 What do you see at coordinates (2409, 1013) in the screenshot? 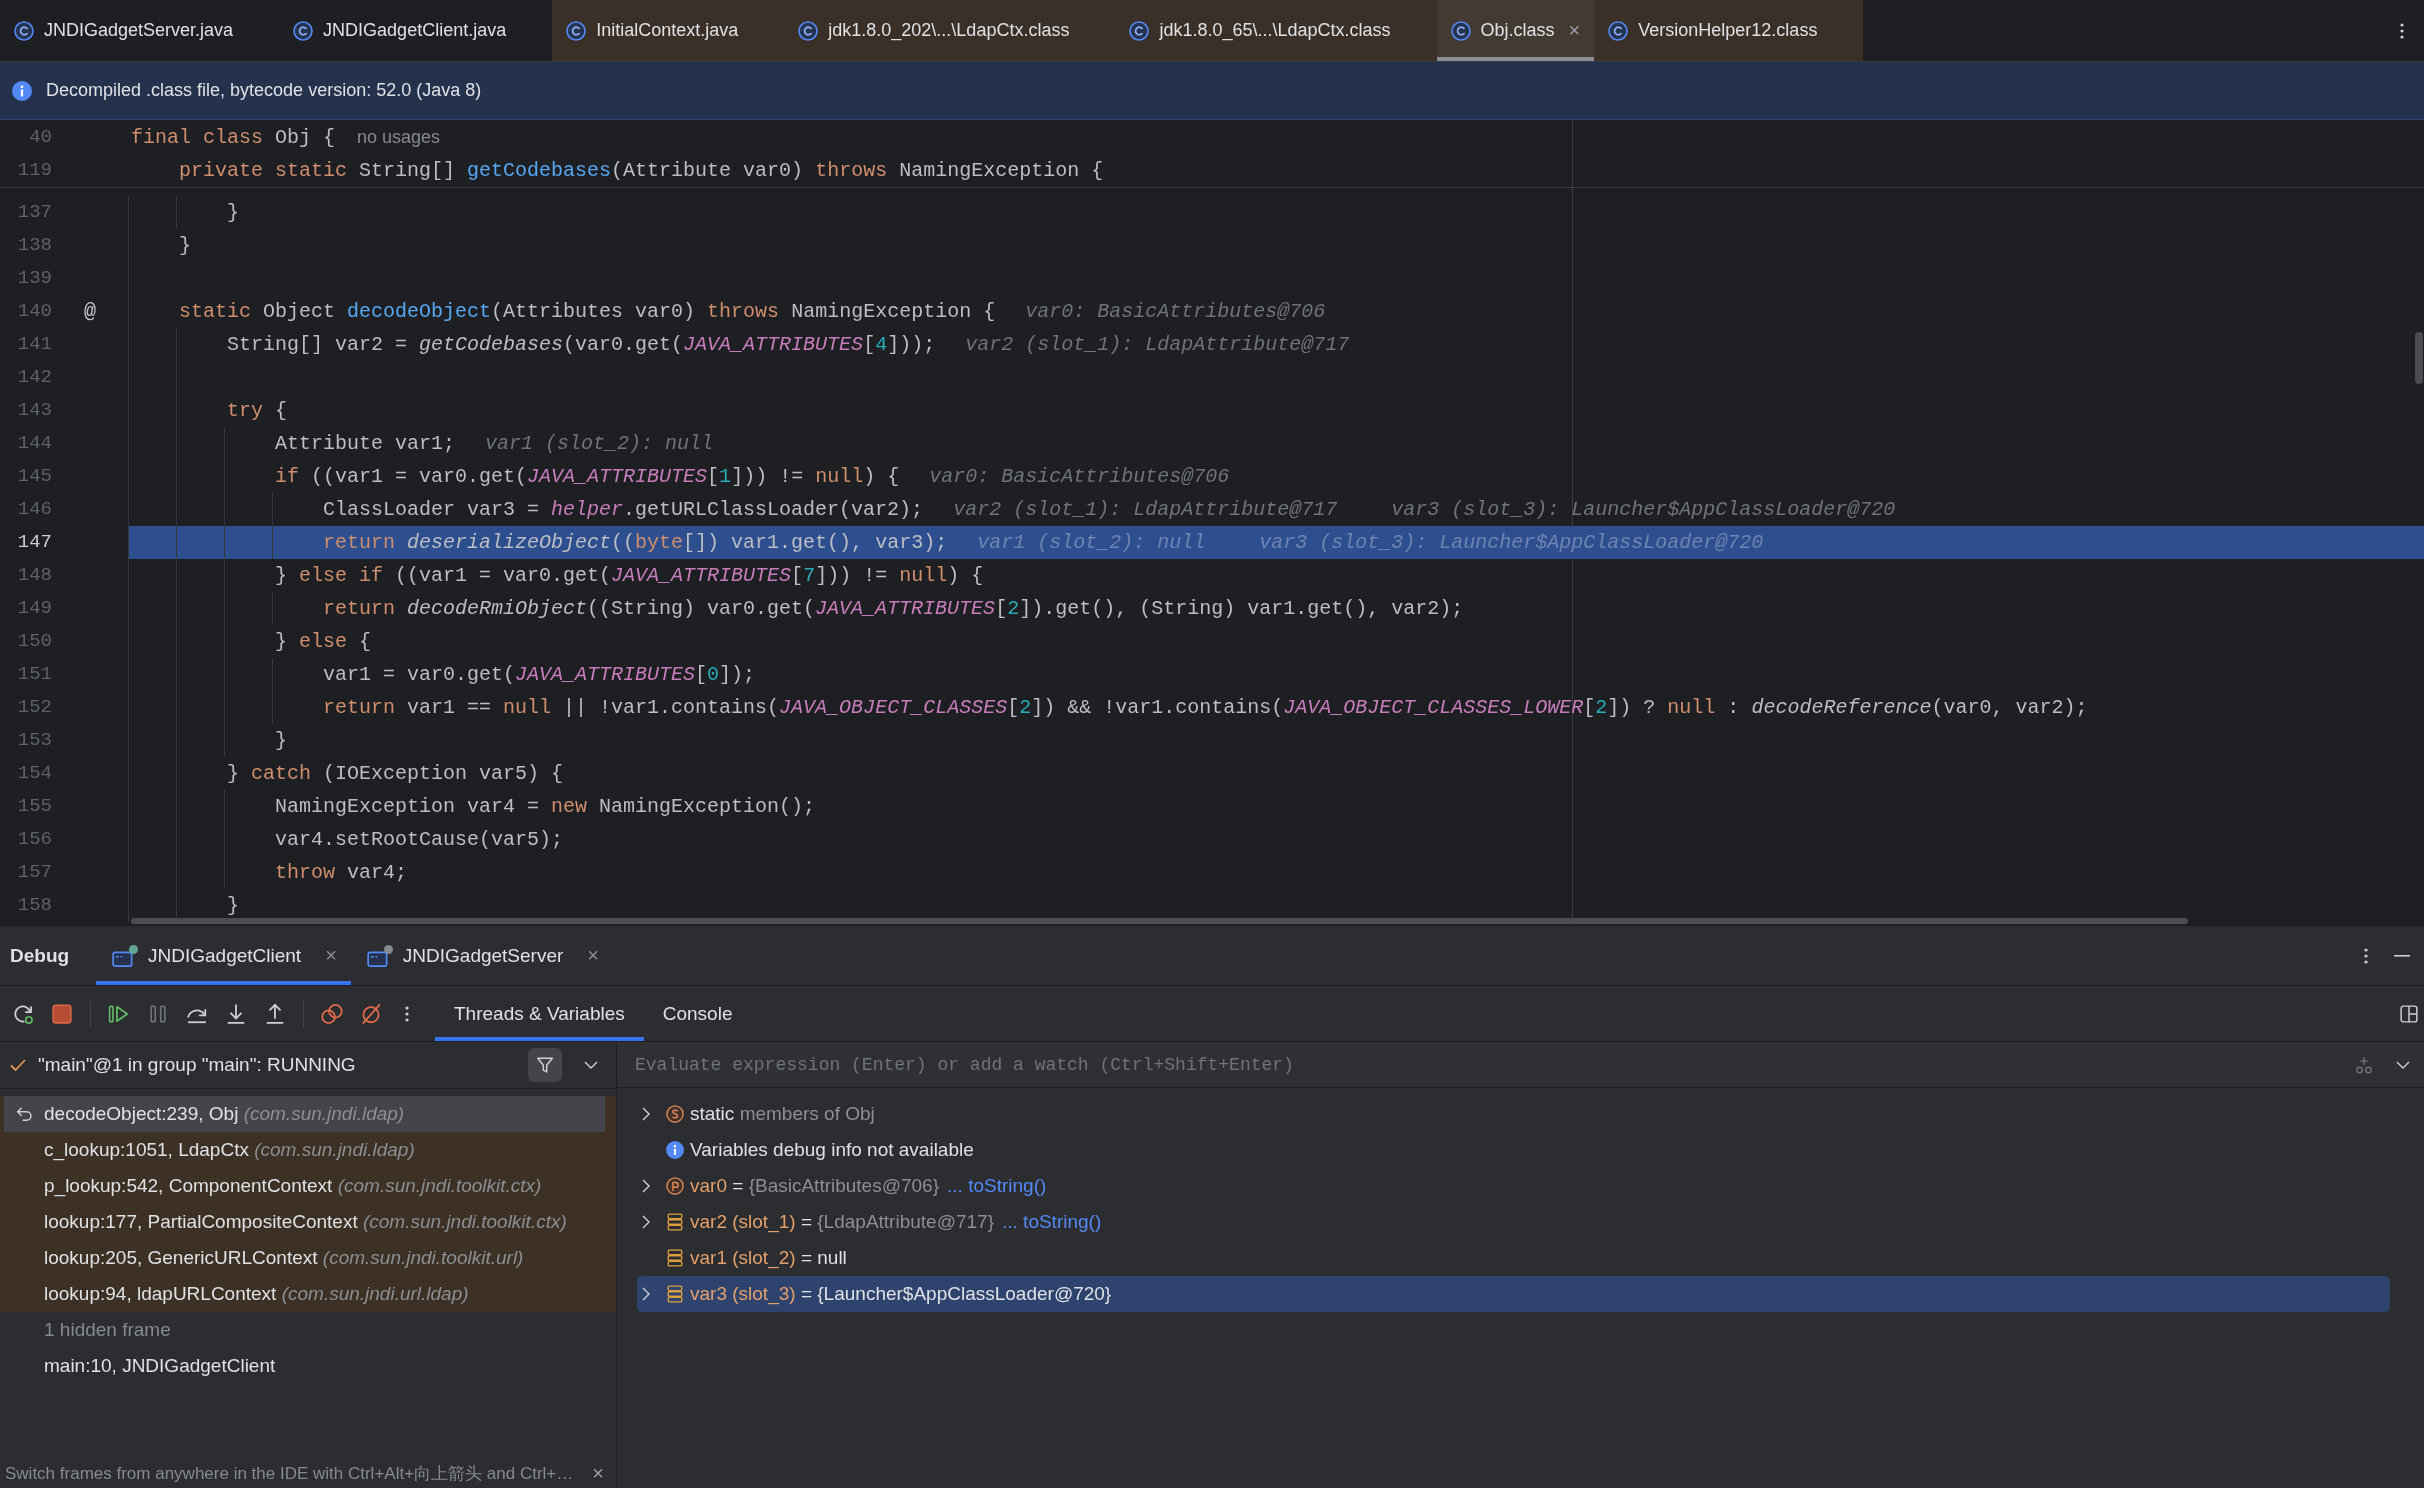
I see `layout-icon` at bounding box center [2409, 1013].